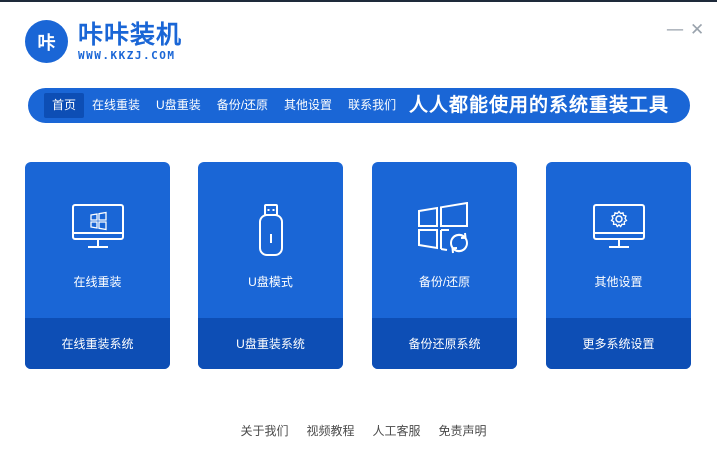  I want to click on app-logo: 咔 咔咔装机 WWW.KKZJ.COM, so click(103, 41).